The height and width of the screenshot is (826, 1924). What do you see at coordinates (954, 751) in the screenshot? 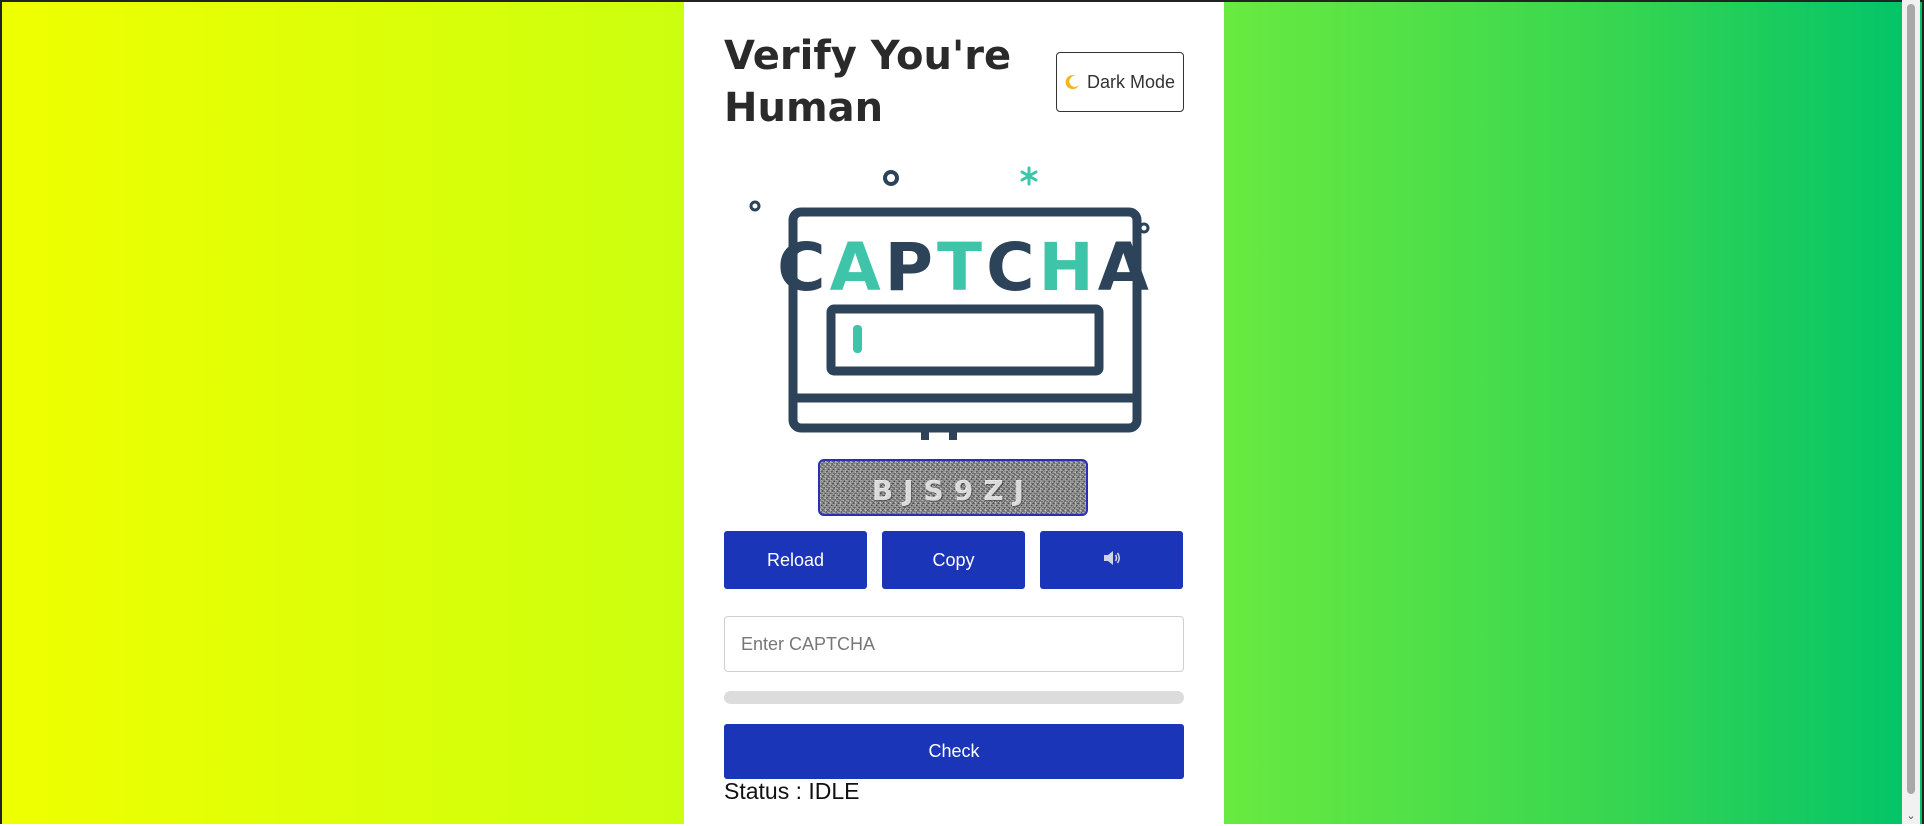
I see `check-button: Check` at bounding box center [954, 751].